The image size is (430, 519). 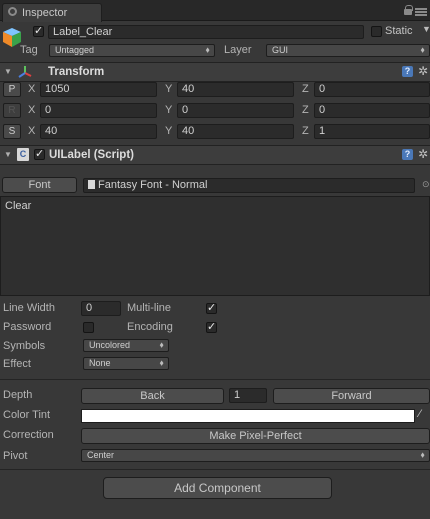 I want to click on active-checkbox, so click(x=38, y=30).